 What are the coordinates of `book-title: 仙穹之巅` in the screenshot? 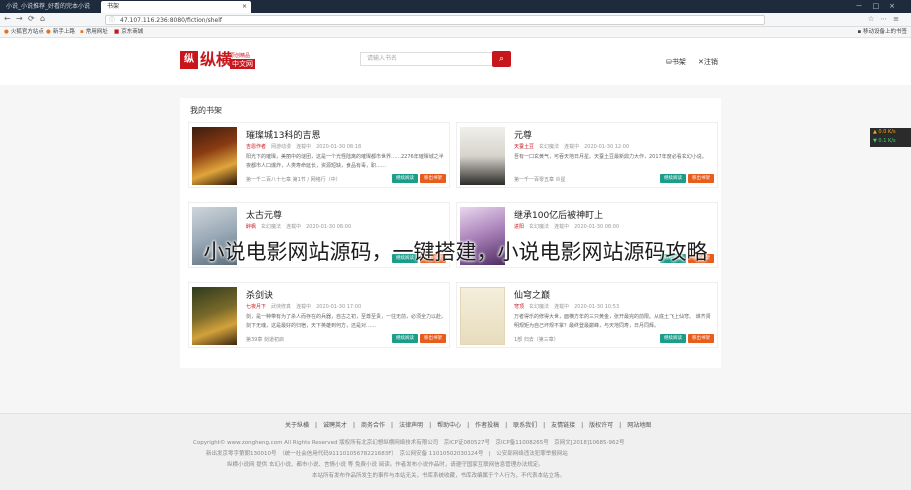 It's located at (532, 294).